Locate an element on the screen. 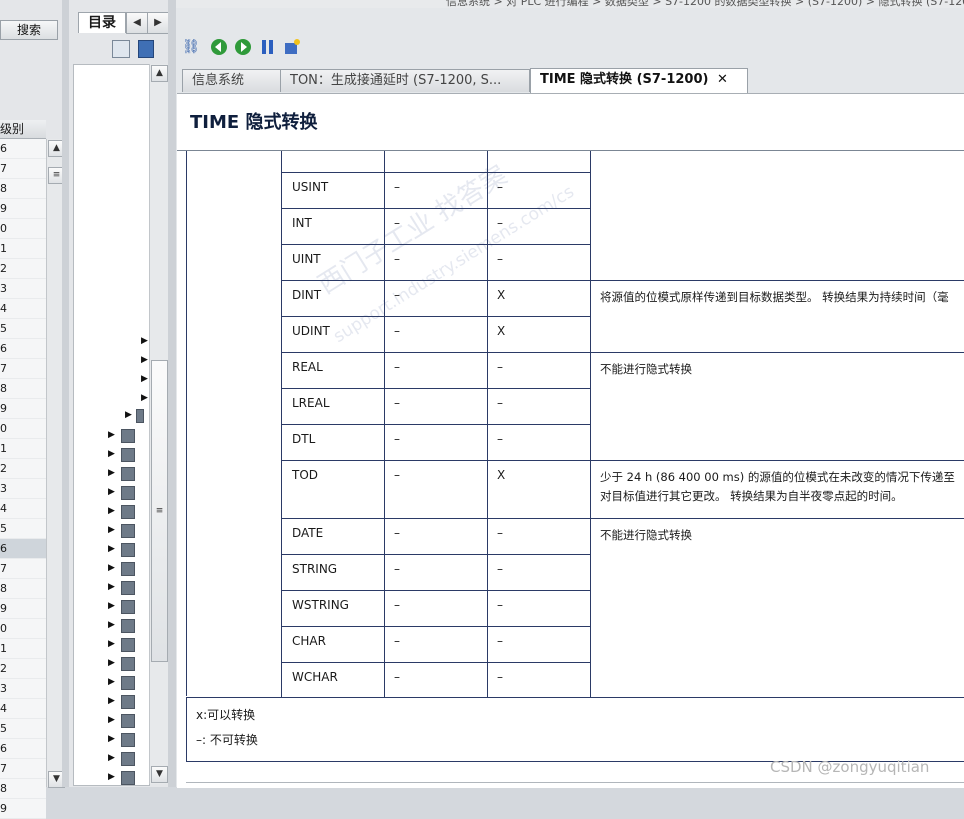 The width and height of the screenshot is (964, 819). new-bookmark-icon is located at coordinates (292, 47).